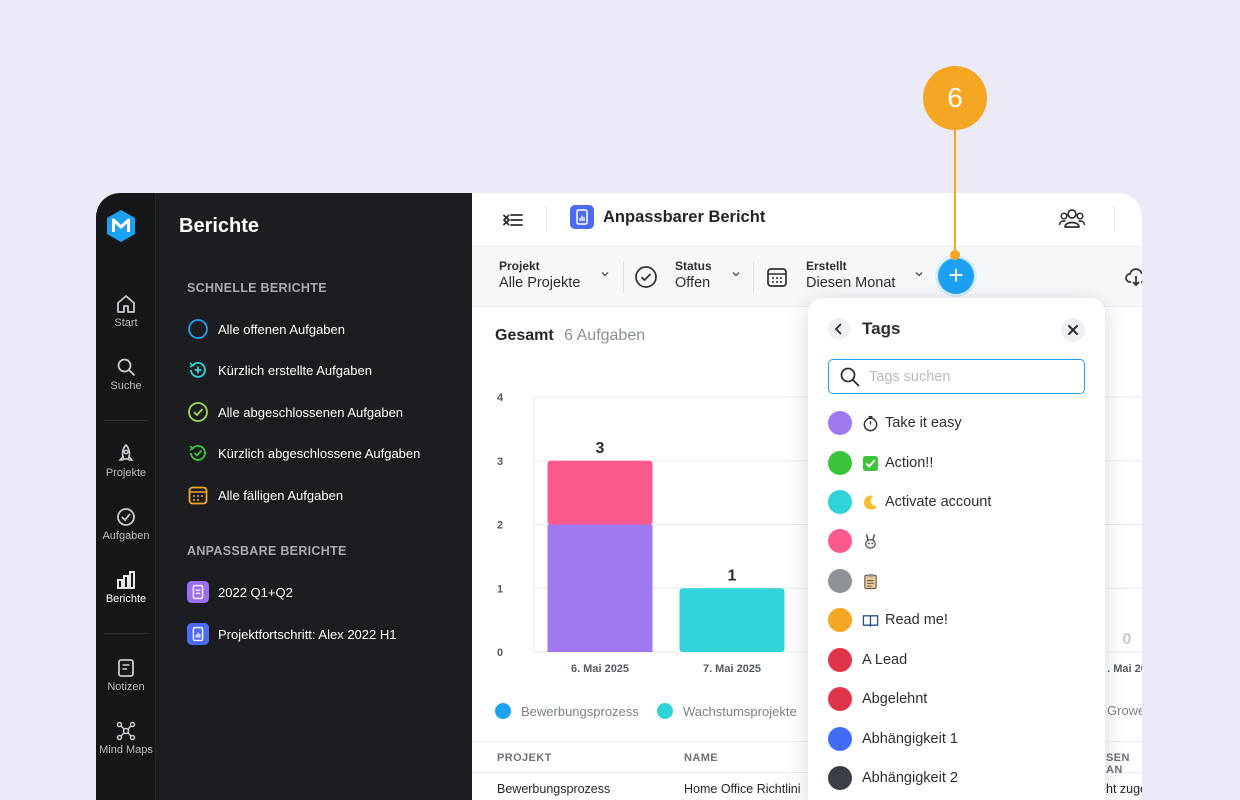  What do you see at coordinates (126, 304) in the screenshot?
I see `home-icon` at bounding box center [126, 304].